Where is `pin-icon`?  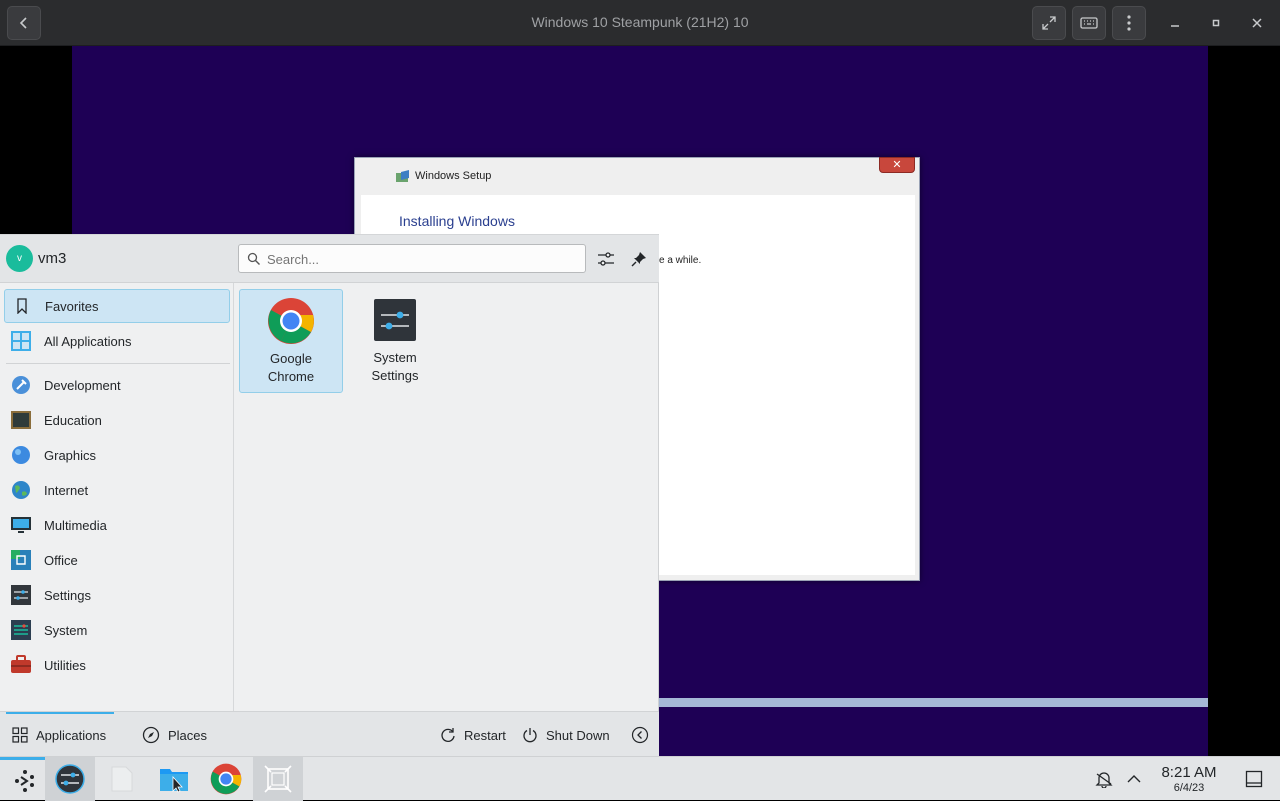 pin-icon is located at coordinates (638, 259).